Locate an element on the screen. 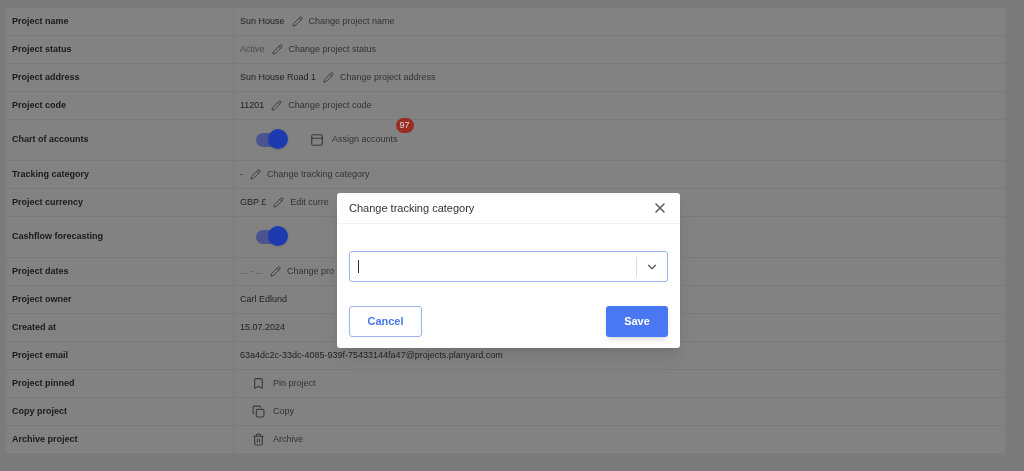  row-label: Project pinned is located at coordinates (43, 383).